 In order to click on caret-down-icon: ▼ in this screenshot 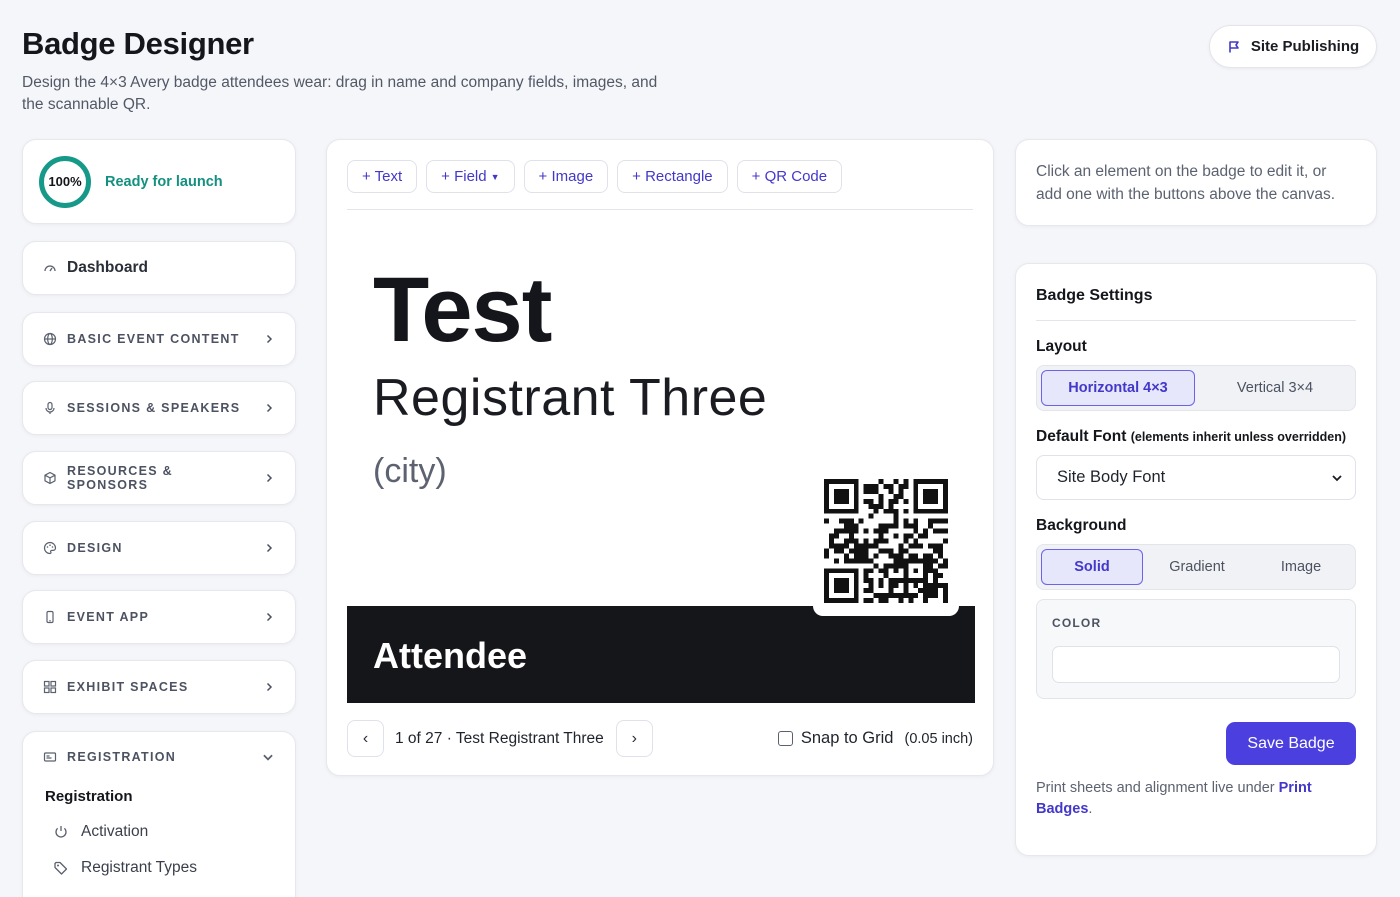, I will do `click(495, 176)`.